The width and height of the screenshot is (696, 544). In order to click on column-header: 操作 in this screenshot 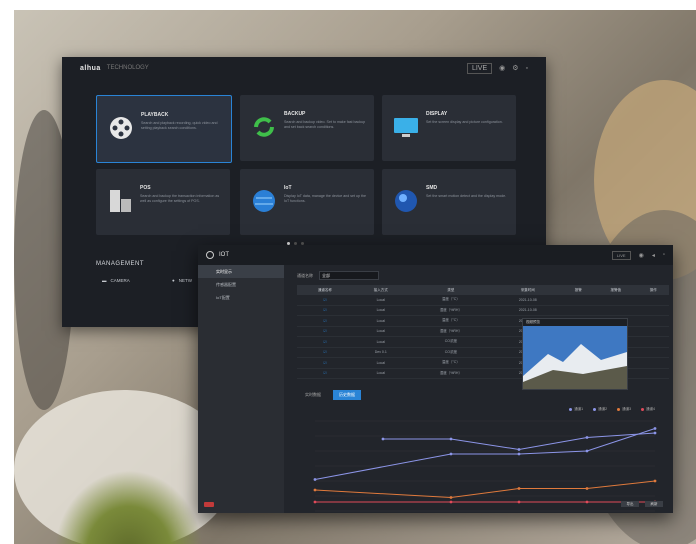, I will do `click(653, 290)`.